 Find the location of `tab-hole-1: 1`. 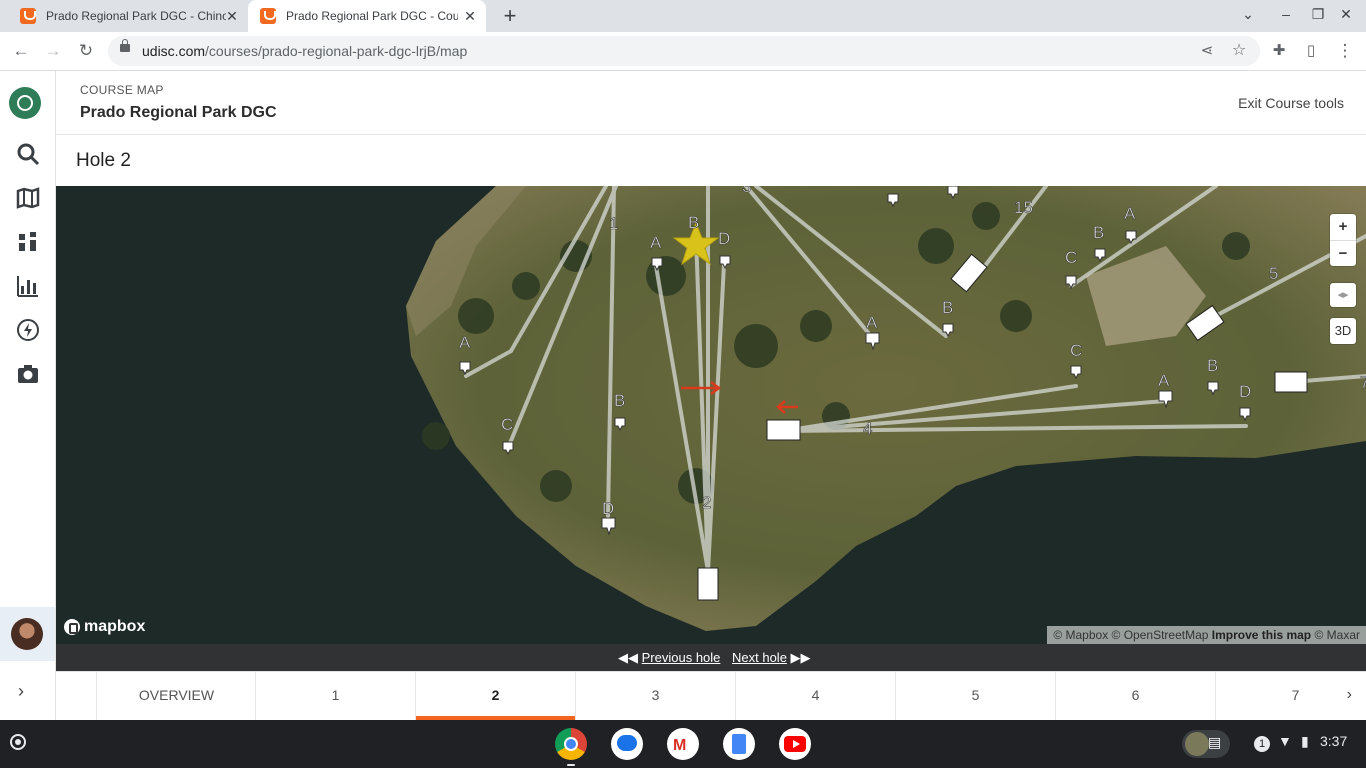

tab-hole-1: 1 is located at coordinates (335, 696).